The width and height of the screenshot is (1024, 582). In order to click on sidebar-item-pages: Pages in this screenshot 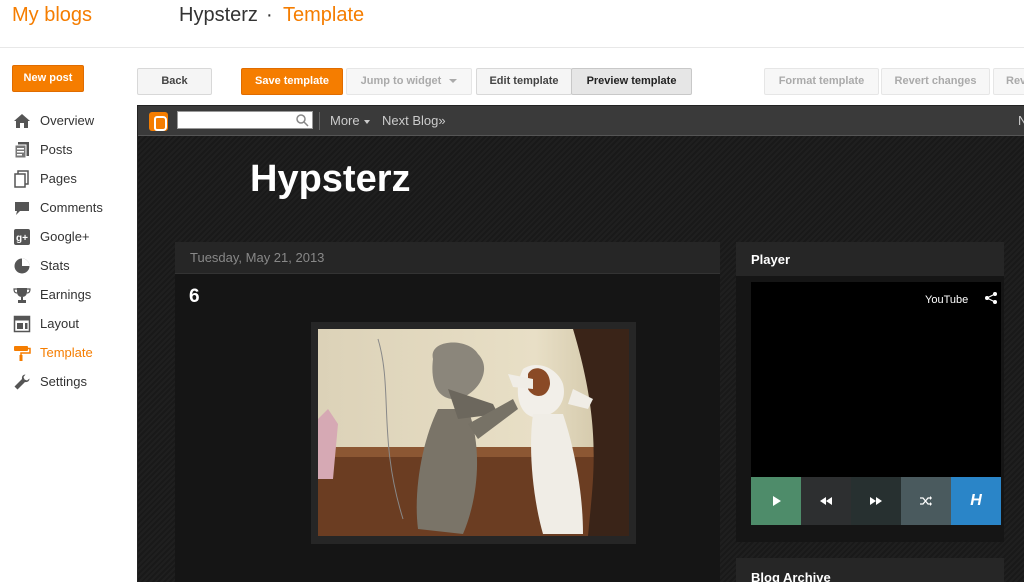, I will do `click(72, 178)`.